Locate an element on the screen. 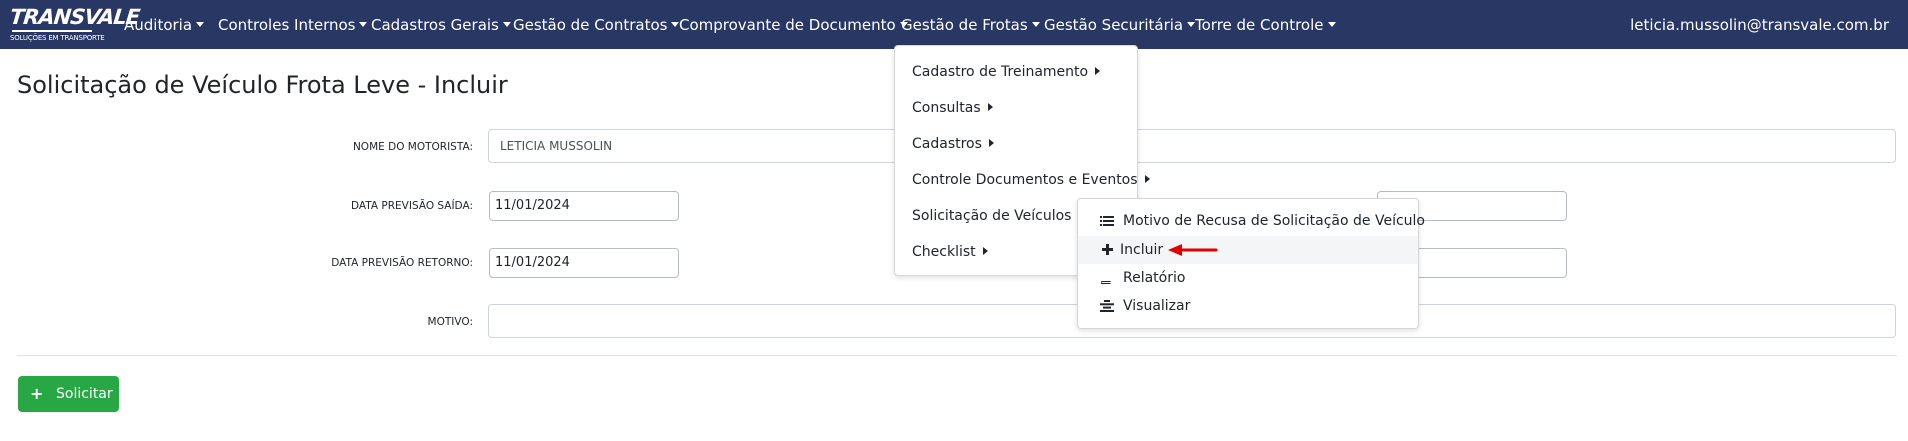 This screenshot has width=1908, height=441. nav-controles-internos: Controles Internos is located at coordinates (293, 25).